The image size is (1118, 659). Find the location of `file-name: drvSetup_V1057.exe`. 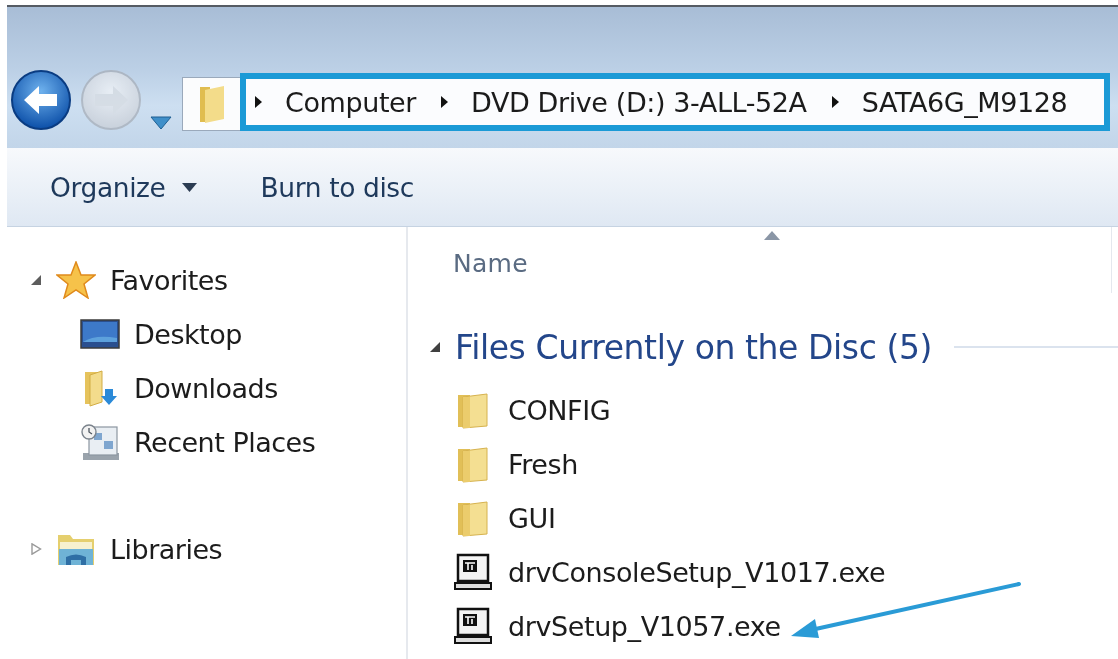

file-name: drvSetup_V1057.exe is located at coordinates (644, 626).